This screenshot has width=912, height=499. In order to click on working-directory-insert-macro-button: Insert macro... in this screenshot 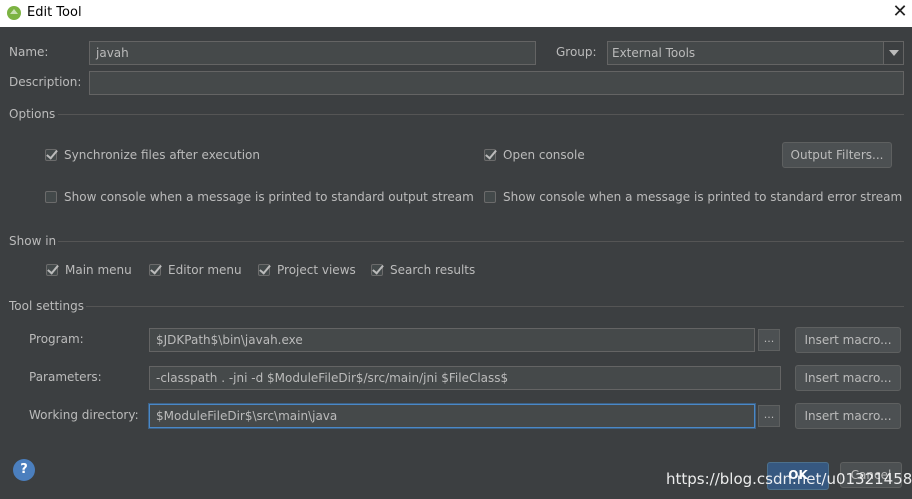, I will do `click(848, 416)`.